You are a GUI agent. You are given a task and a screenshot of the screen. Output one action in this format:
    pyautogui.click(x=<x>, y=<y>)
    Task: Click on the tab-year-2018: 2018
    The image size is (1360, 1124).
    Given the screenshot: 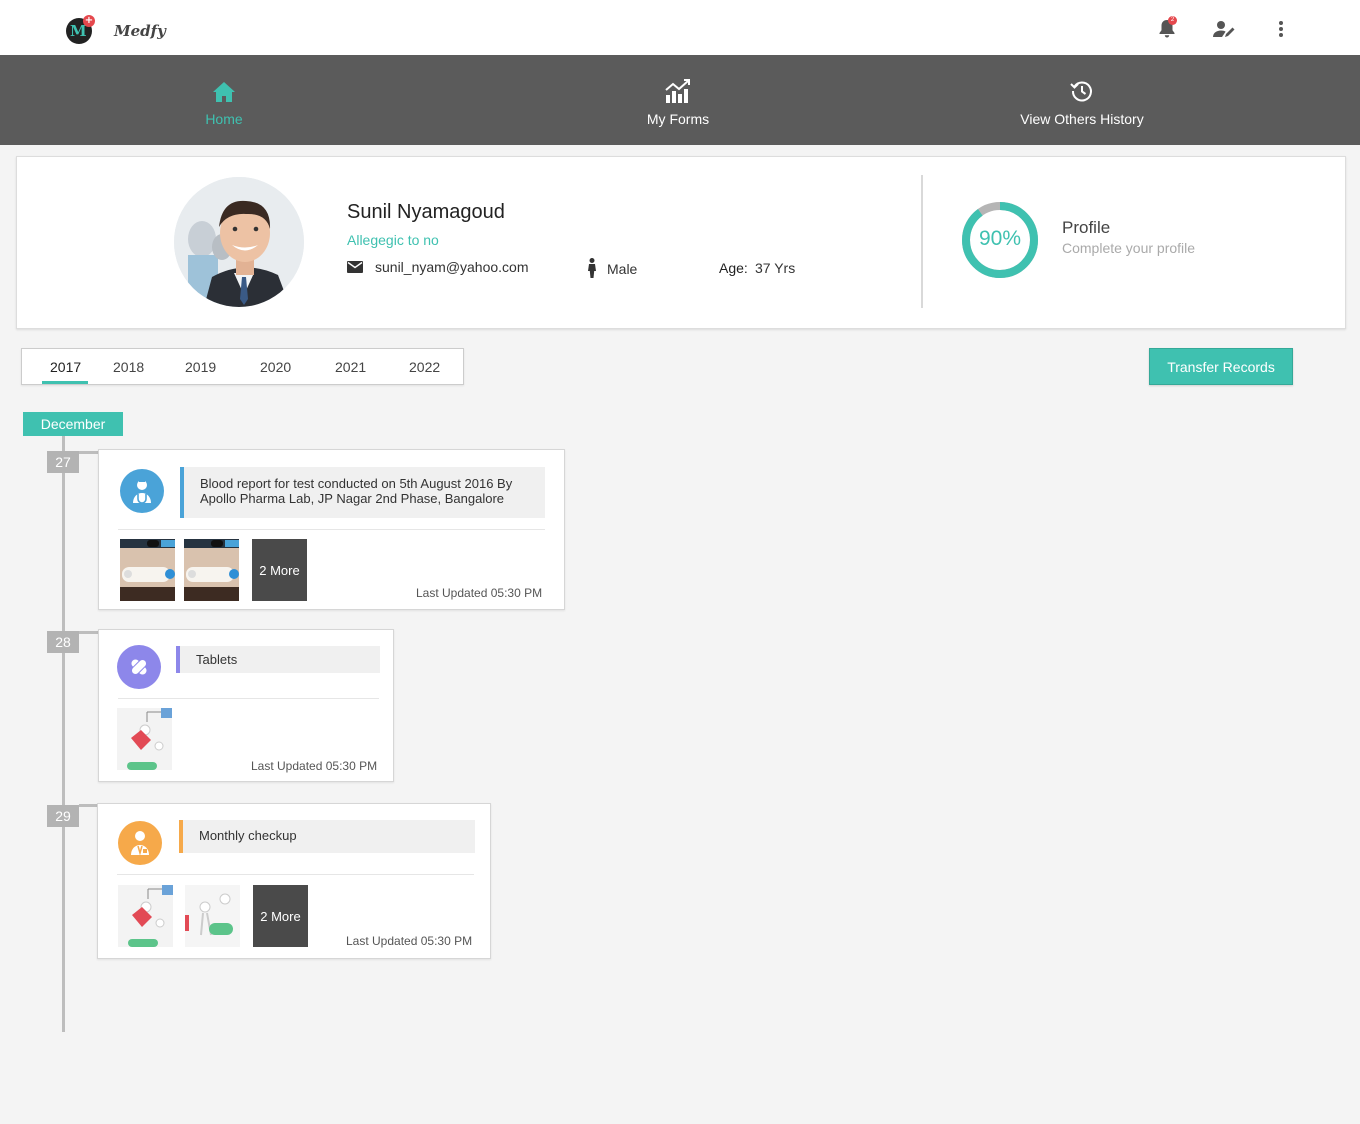 What is the action you would take?
    pyautogui.click(x=128, y=367)
    